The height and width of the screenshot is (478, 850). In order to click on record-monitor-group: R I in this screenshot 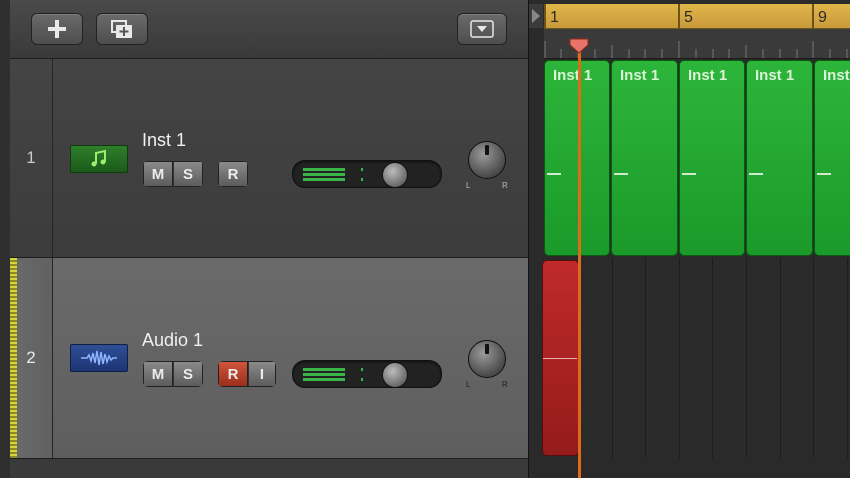, I will do `click(247, 374)`.